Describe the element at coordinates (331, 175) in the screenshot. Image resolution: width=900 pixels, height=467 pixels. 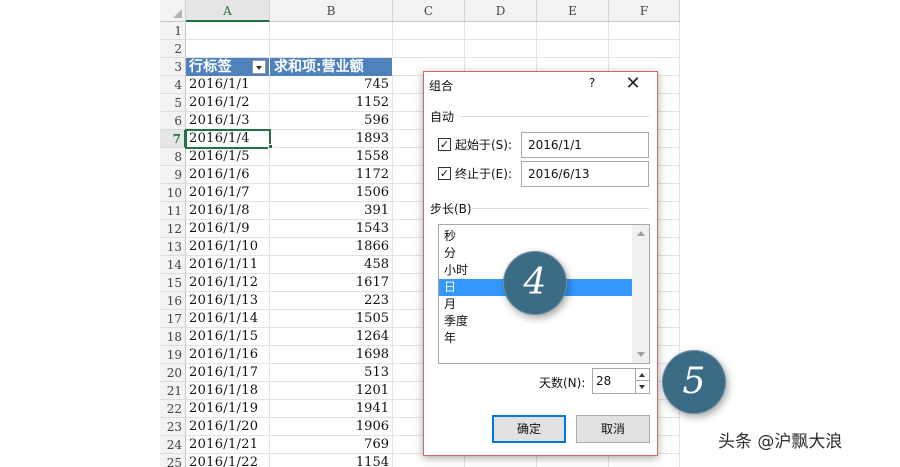
I see `cell-b: 1172` at that location.